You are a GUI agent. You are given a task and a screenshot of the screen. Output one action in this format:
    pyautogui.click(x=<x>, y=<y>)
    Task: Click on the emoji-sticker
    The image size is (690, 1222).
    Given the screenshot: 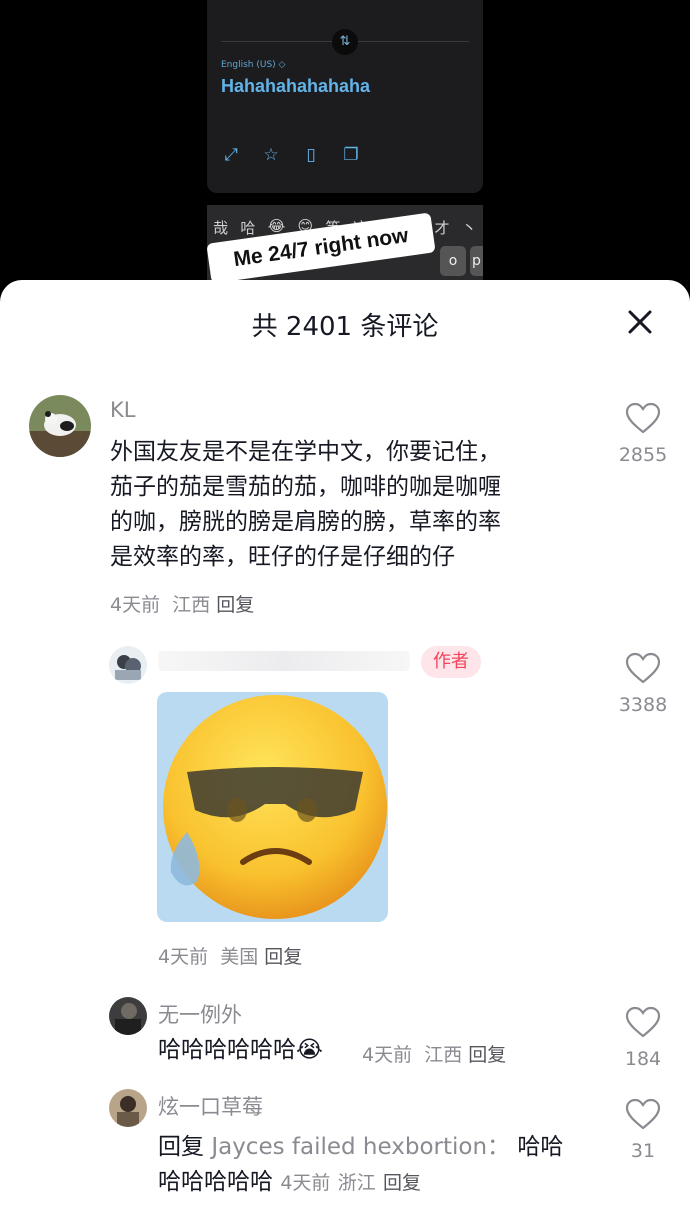 What is the action you would take?
    pyautogui.click(x=272, y=807)
    